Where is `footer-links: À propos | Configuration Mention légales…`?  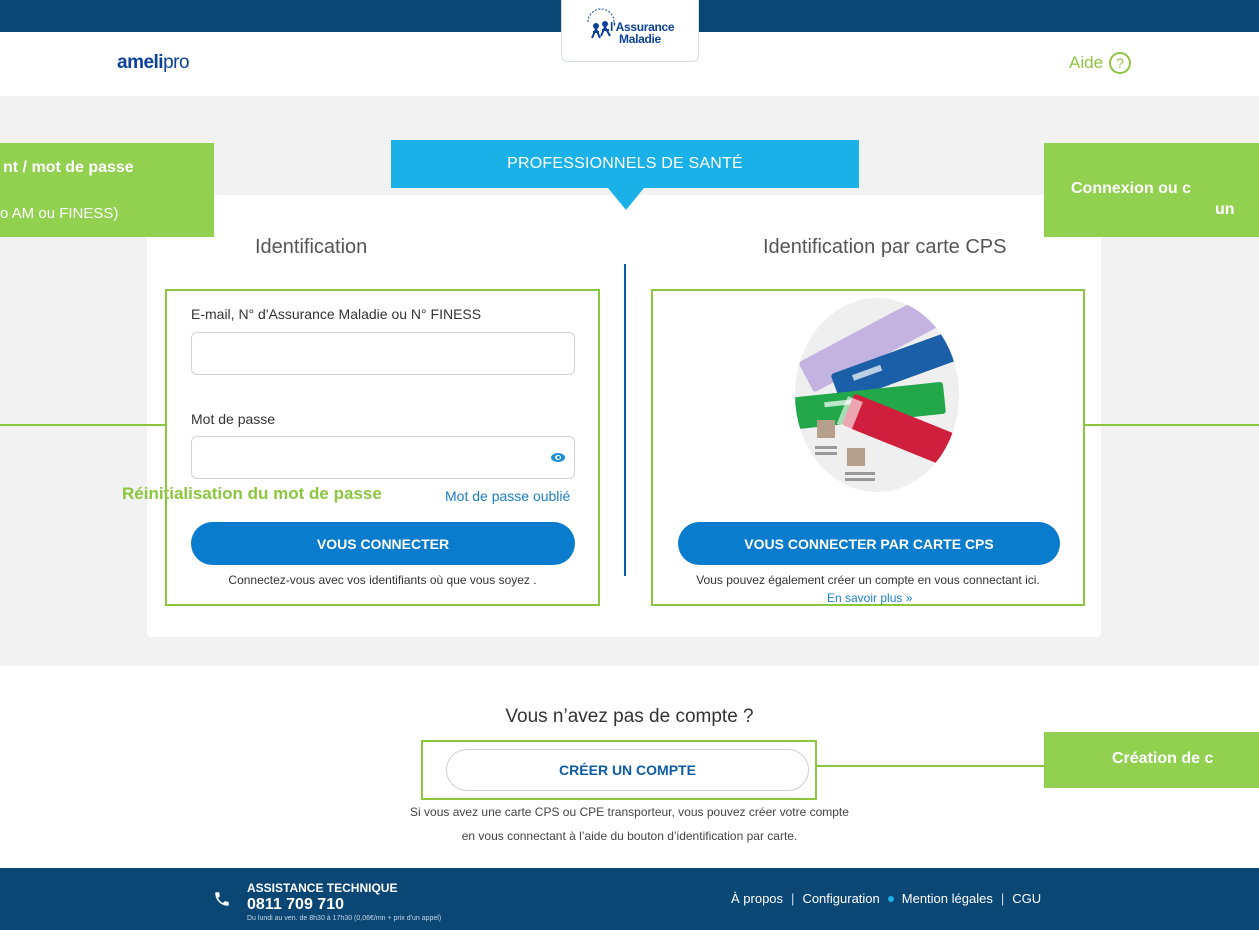
footer-links: À propos | Configuration Mention légales… is located at coordinates (886, 898).